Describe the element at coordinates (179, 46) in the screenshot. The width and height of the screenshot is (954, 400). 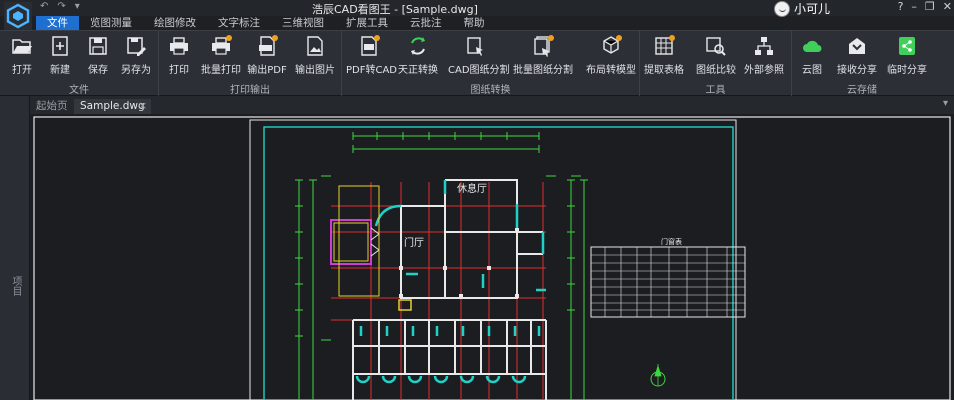
I see `printer-icon` at that location.